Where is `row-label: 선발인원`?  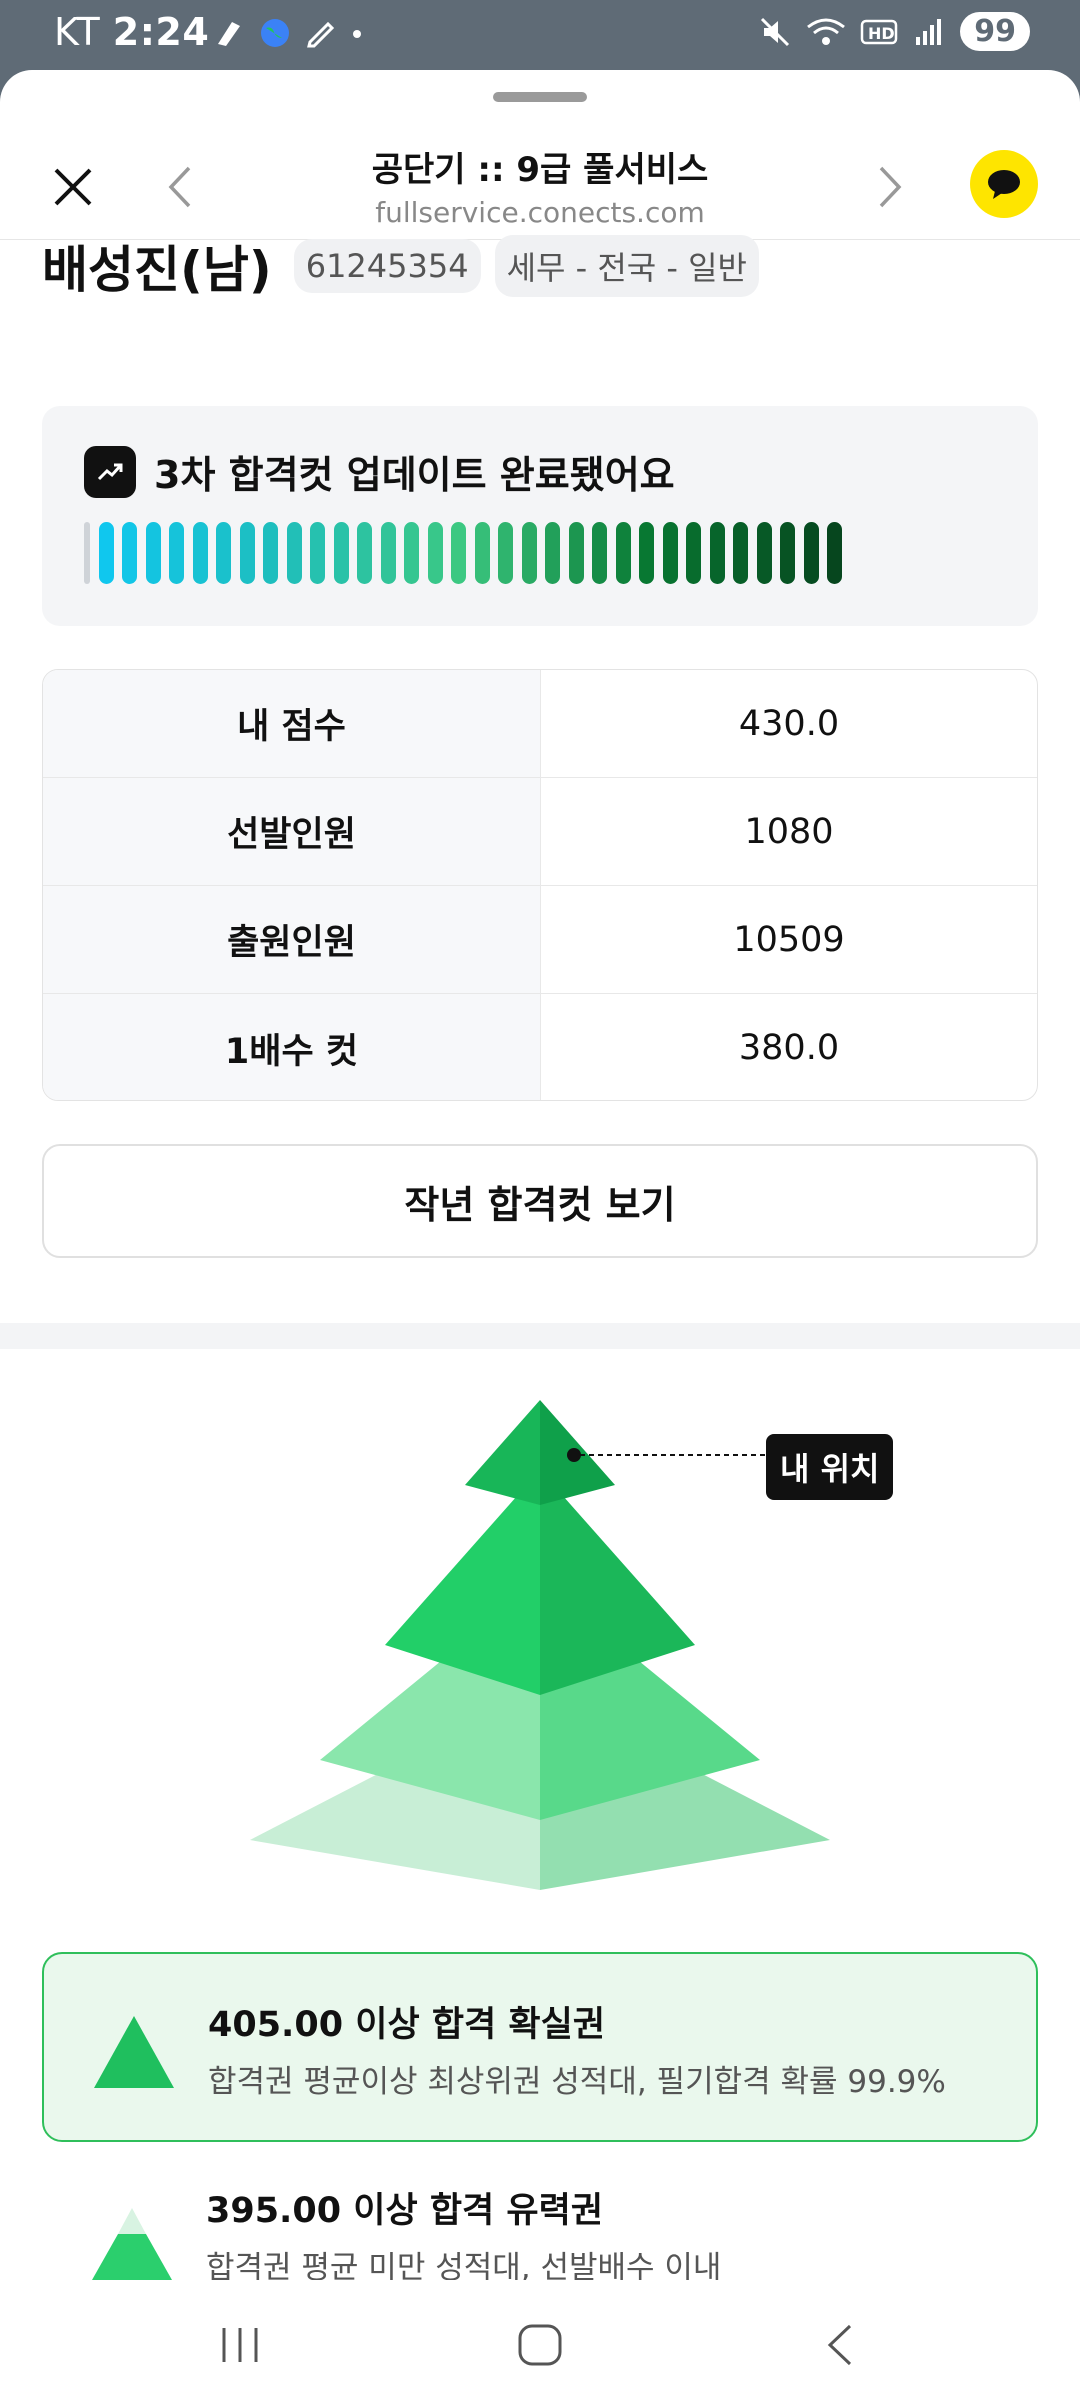
row-label: 선발인원 is located at coordinates (292, 831).